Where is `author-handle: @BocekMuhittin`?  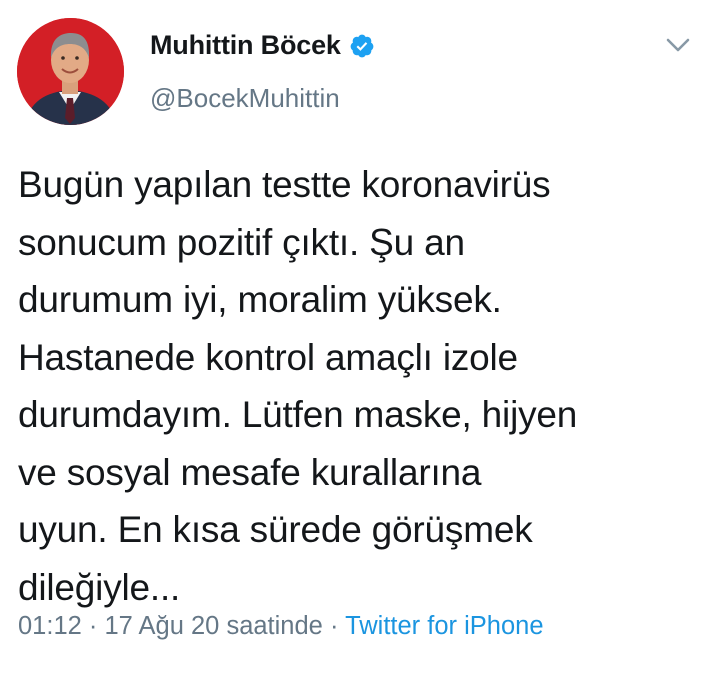
author-handle: @BocekMuhittin is located at coordinates (245, 98).